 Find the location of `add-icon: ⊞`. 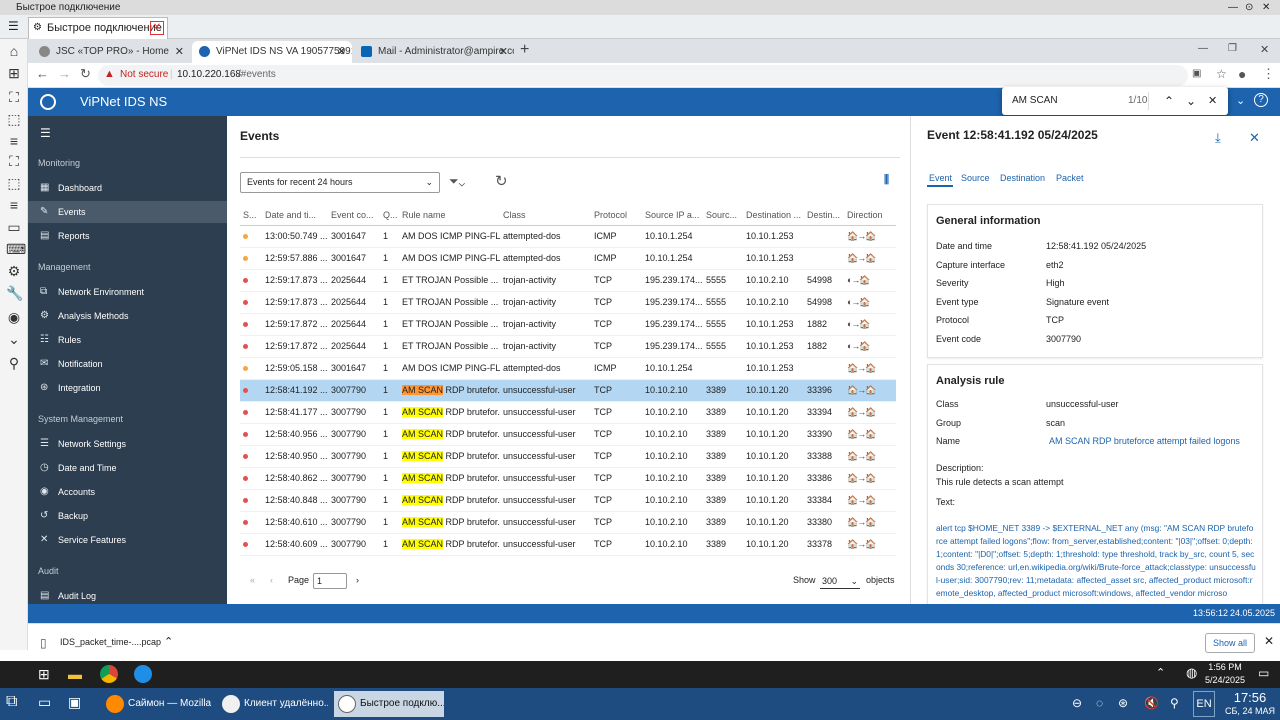

add-icon: ⊞ is located at coordinates (14, 73).